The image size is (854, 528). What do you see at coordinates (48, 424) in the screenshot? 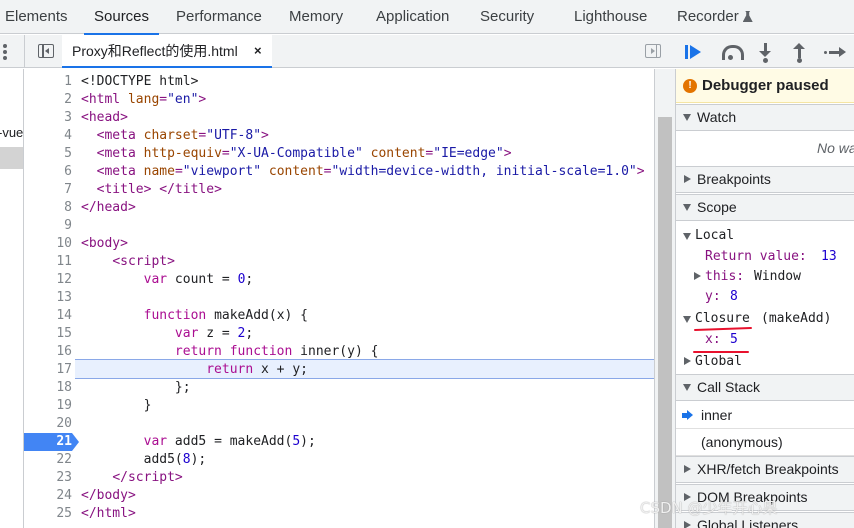
I see `line-number: 20` at bounding box center [48, 424].